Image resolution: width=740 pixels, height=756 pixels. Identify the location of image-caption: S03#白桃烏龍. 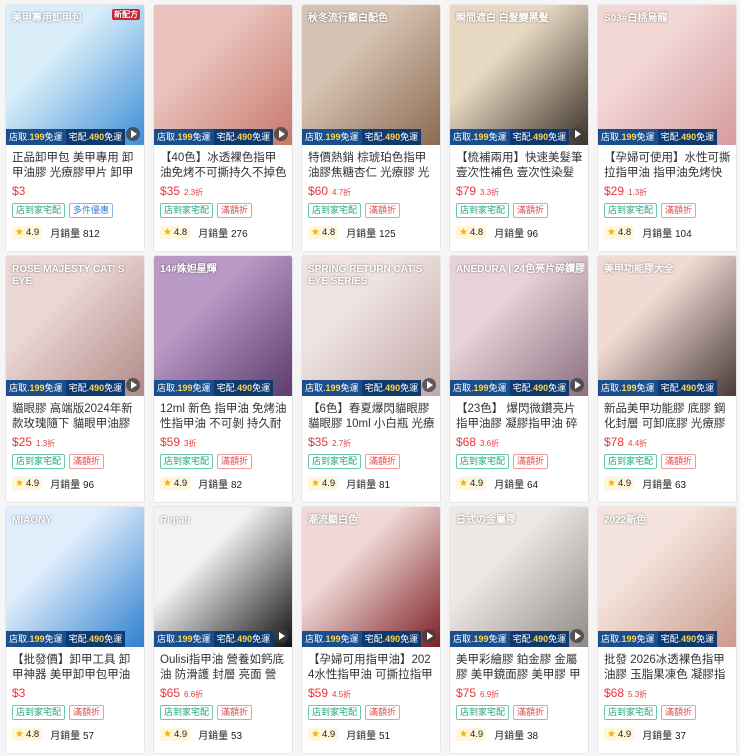
(636, 18).